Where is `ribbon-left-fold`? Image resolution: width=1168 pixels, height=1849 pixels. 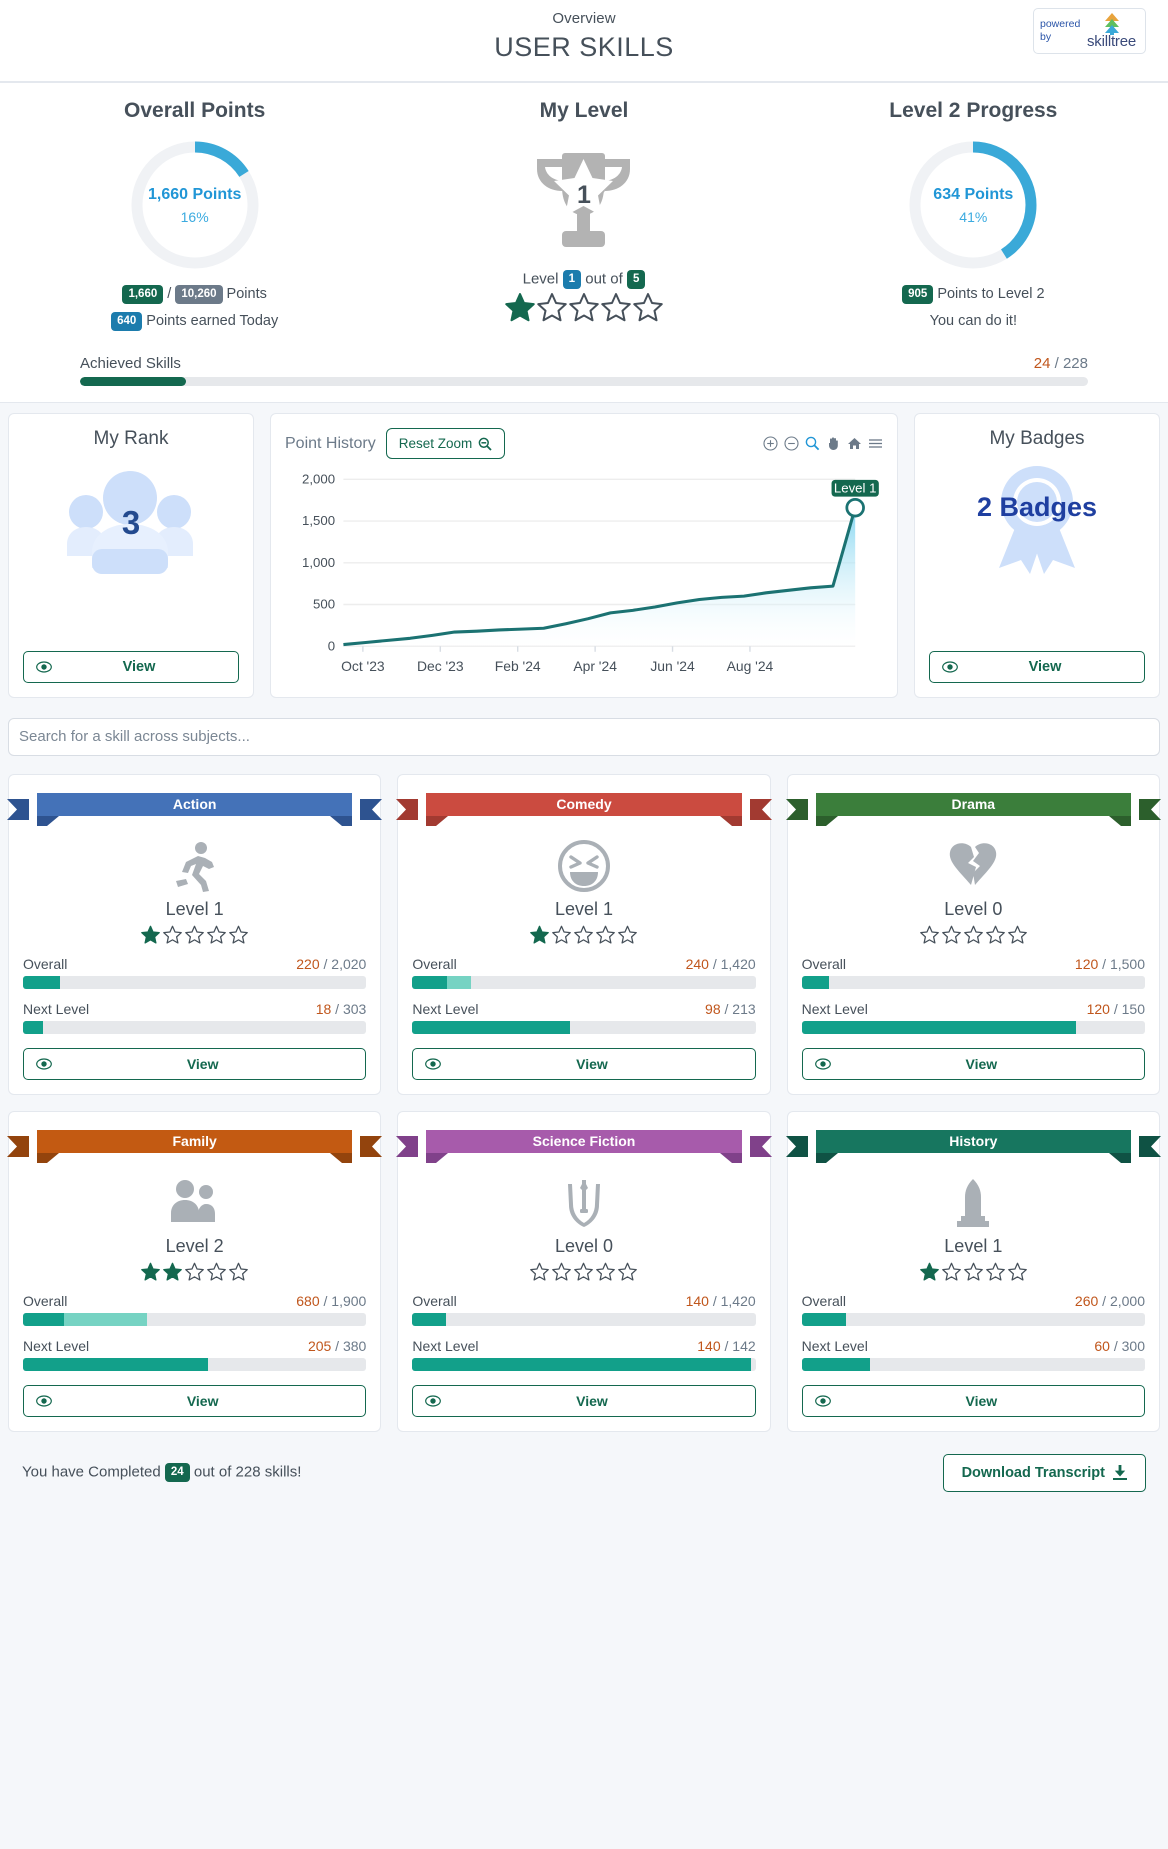 ribbon-left-fold is located at coordinates (48, 1157).